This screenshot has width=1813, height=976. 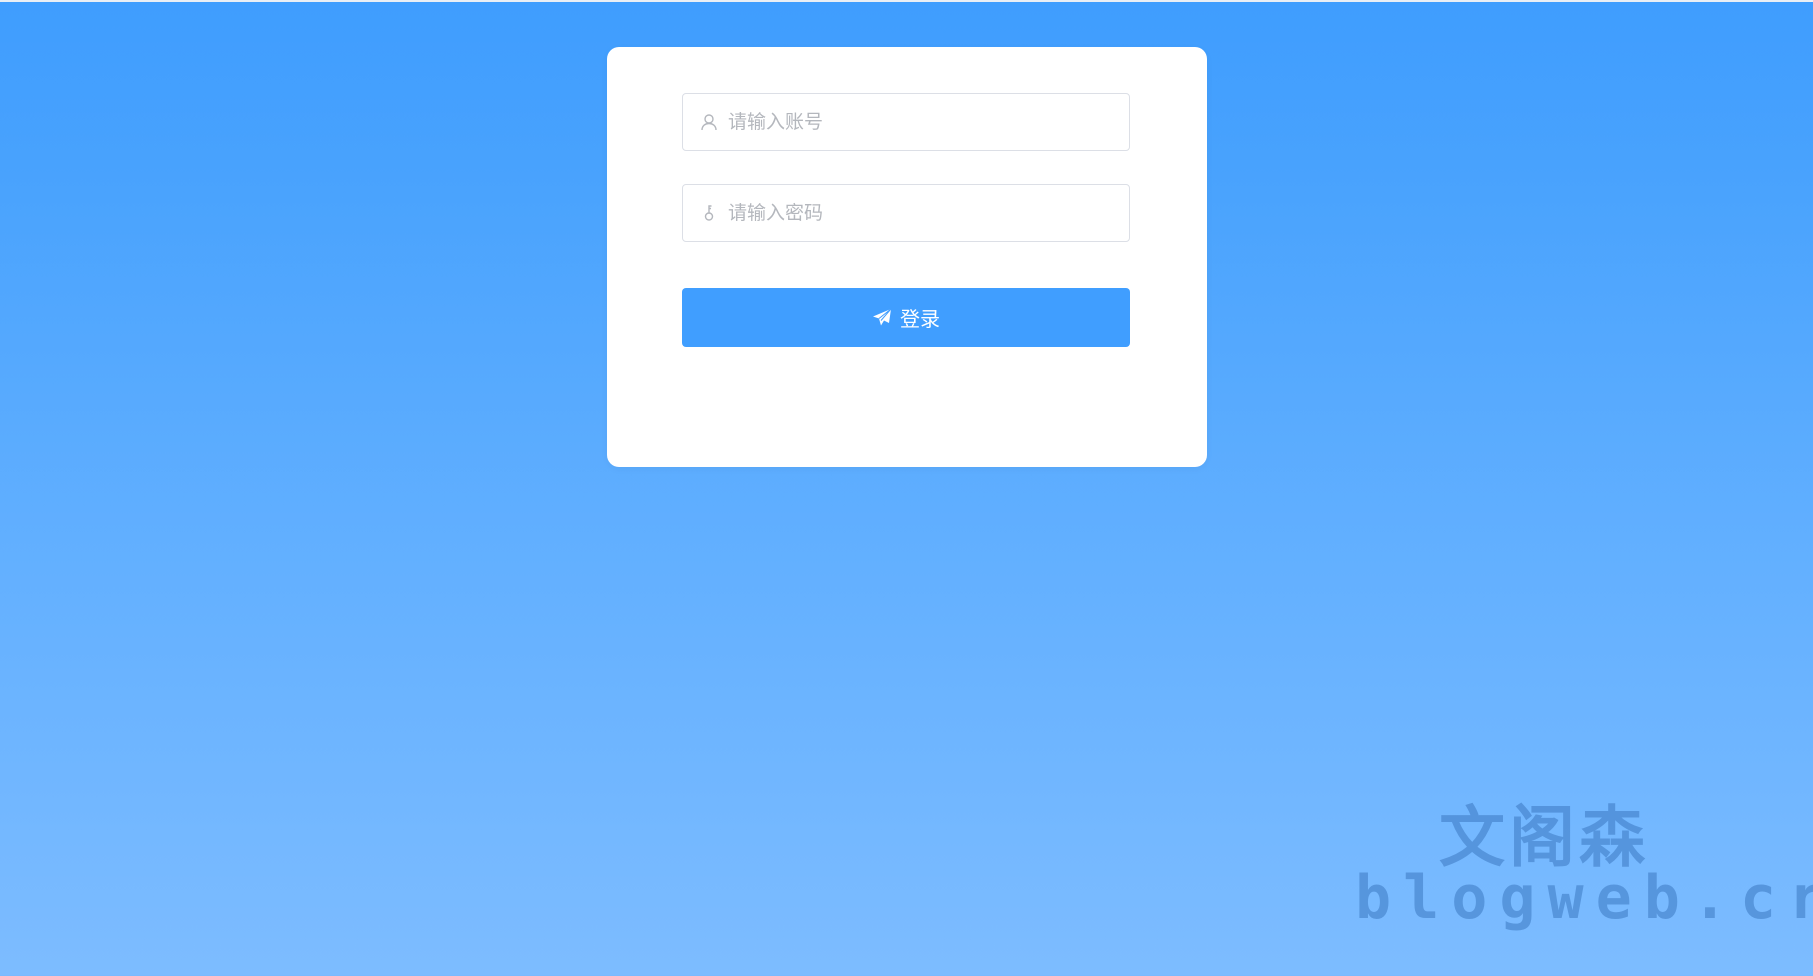 I want to click on paper-plane-icon, so click(x=882, y=318).